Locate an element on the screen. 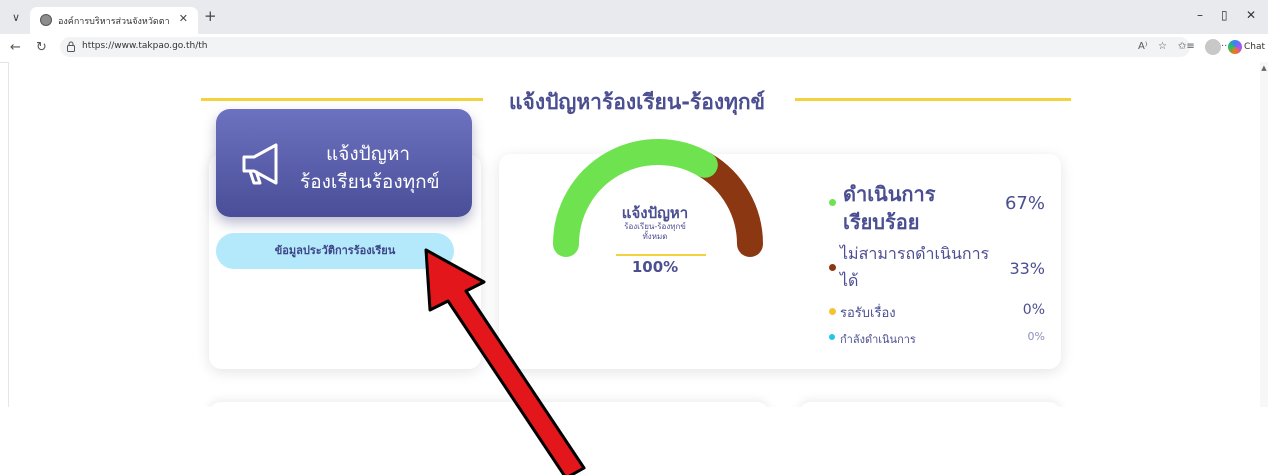 This screenshot has height=475, width=1268. tab-actions-icon: ∨ is located at coordinates (16, 18).